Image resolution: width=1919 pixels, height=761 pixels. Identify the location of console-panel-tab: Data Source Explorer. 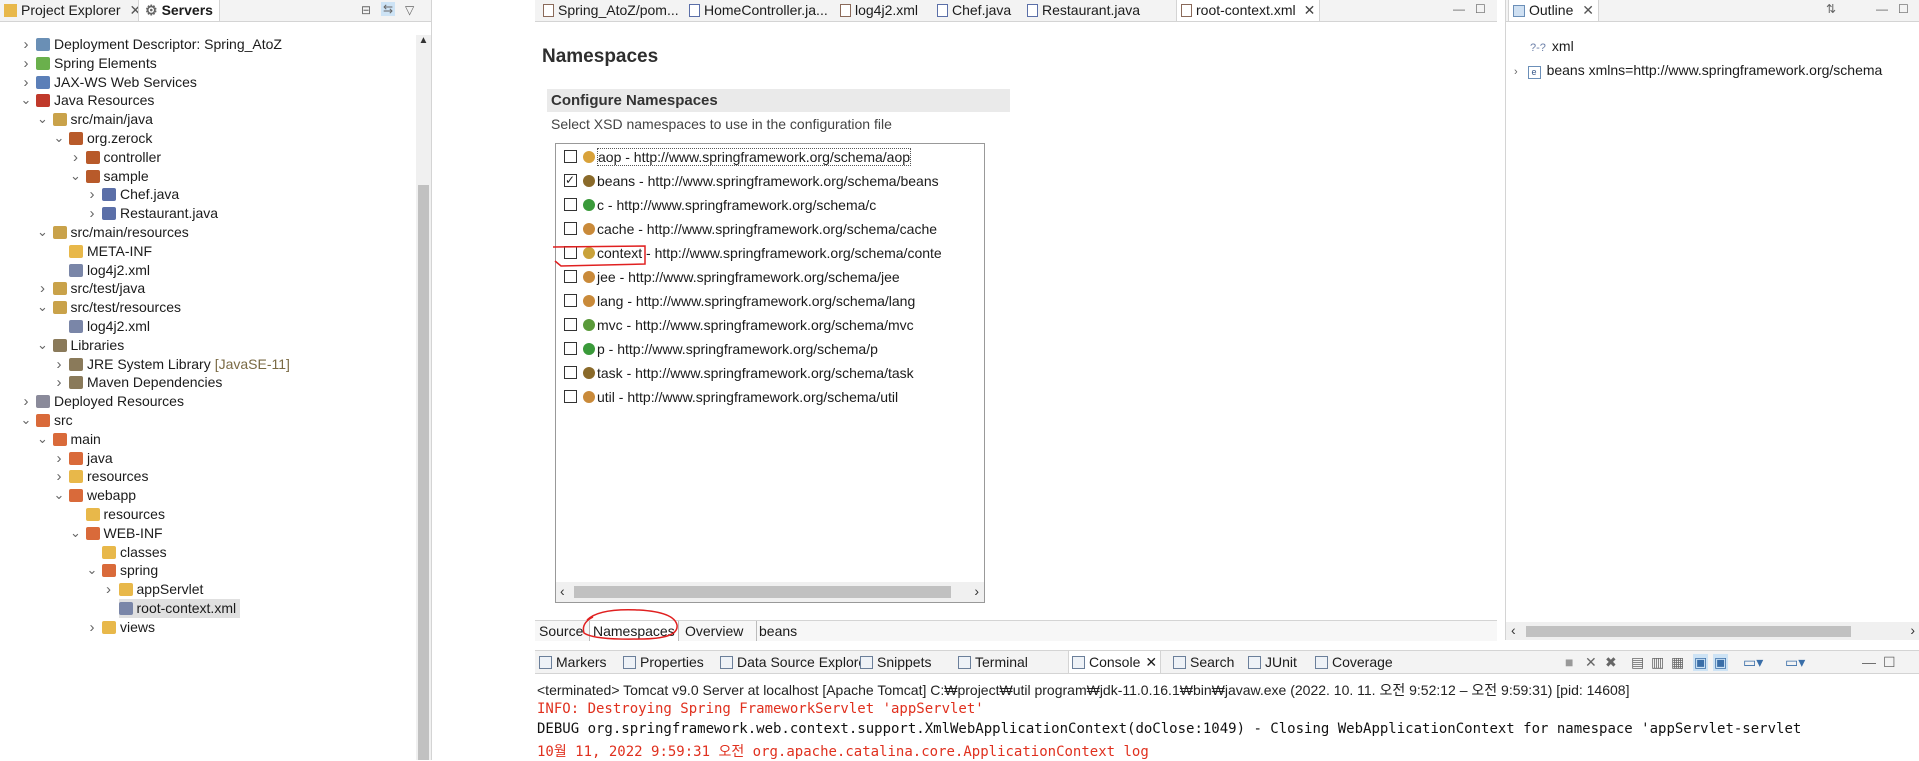
(795, 662).